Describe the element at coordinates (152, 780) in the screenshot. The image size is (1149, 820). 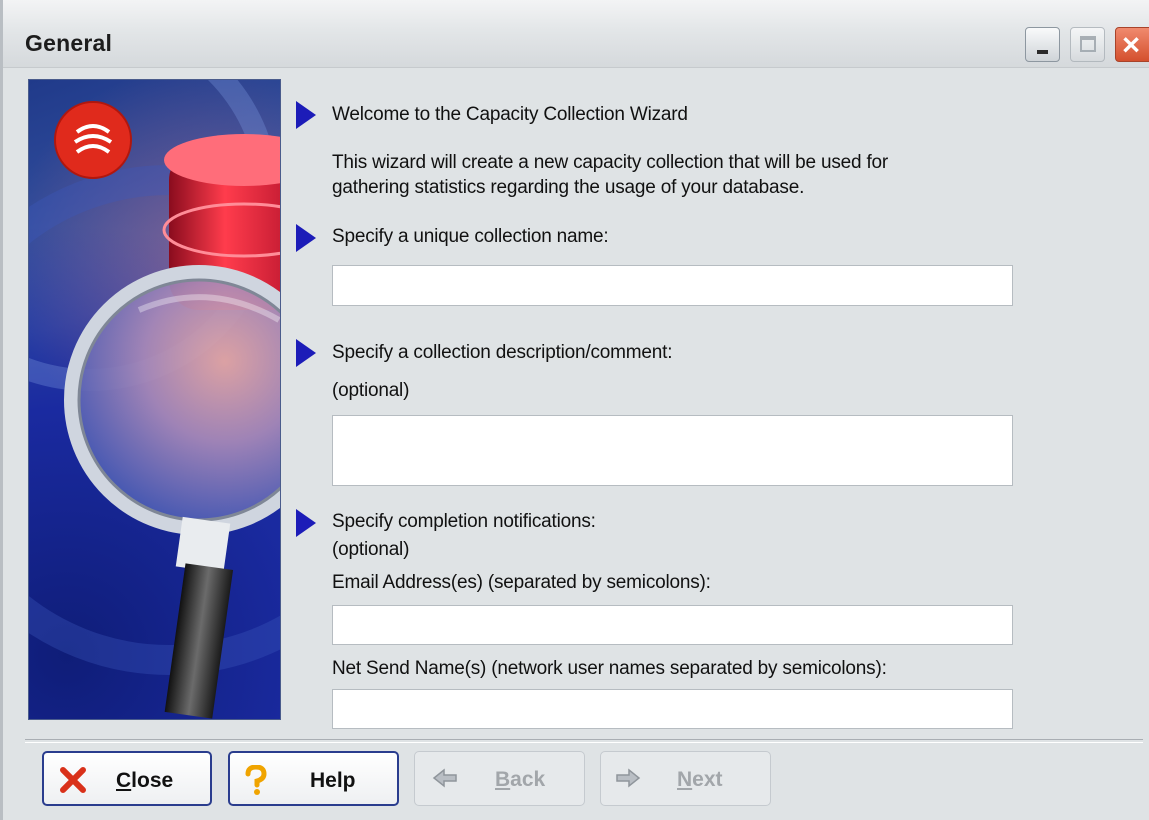
I see `close-label: lose` at that location.